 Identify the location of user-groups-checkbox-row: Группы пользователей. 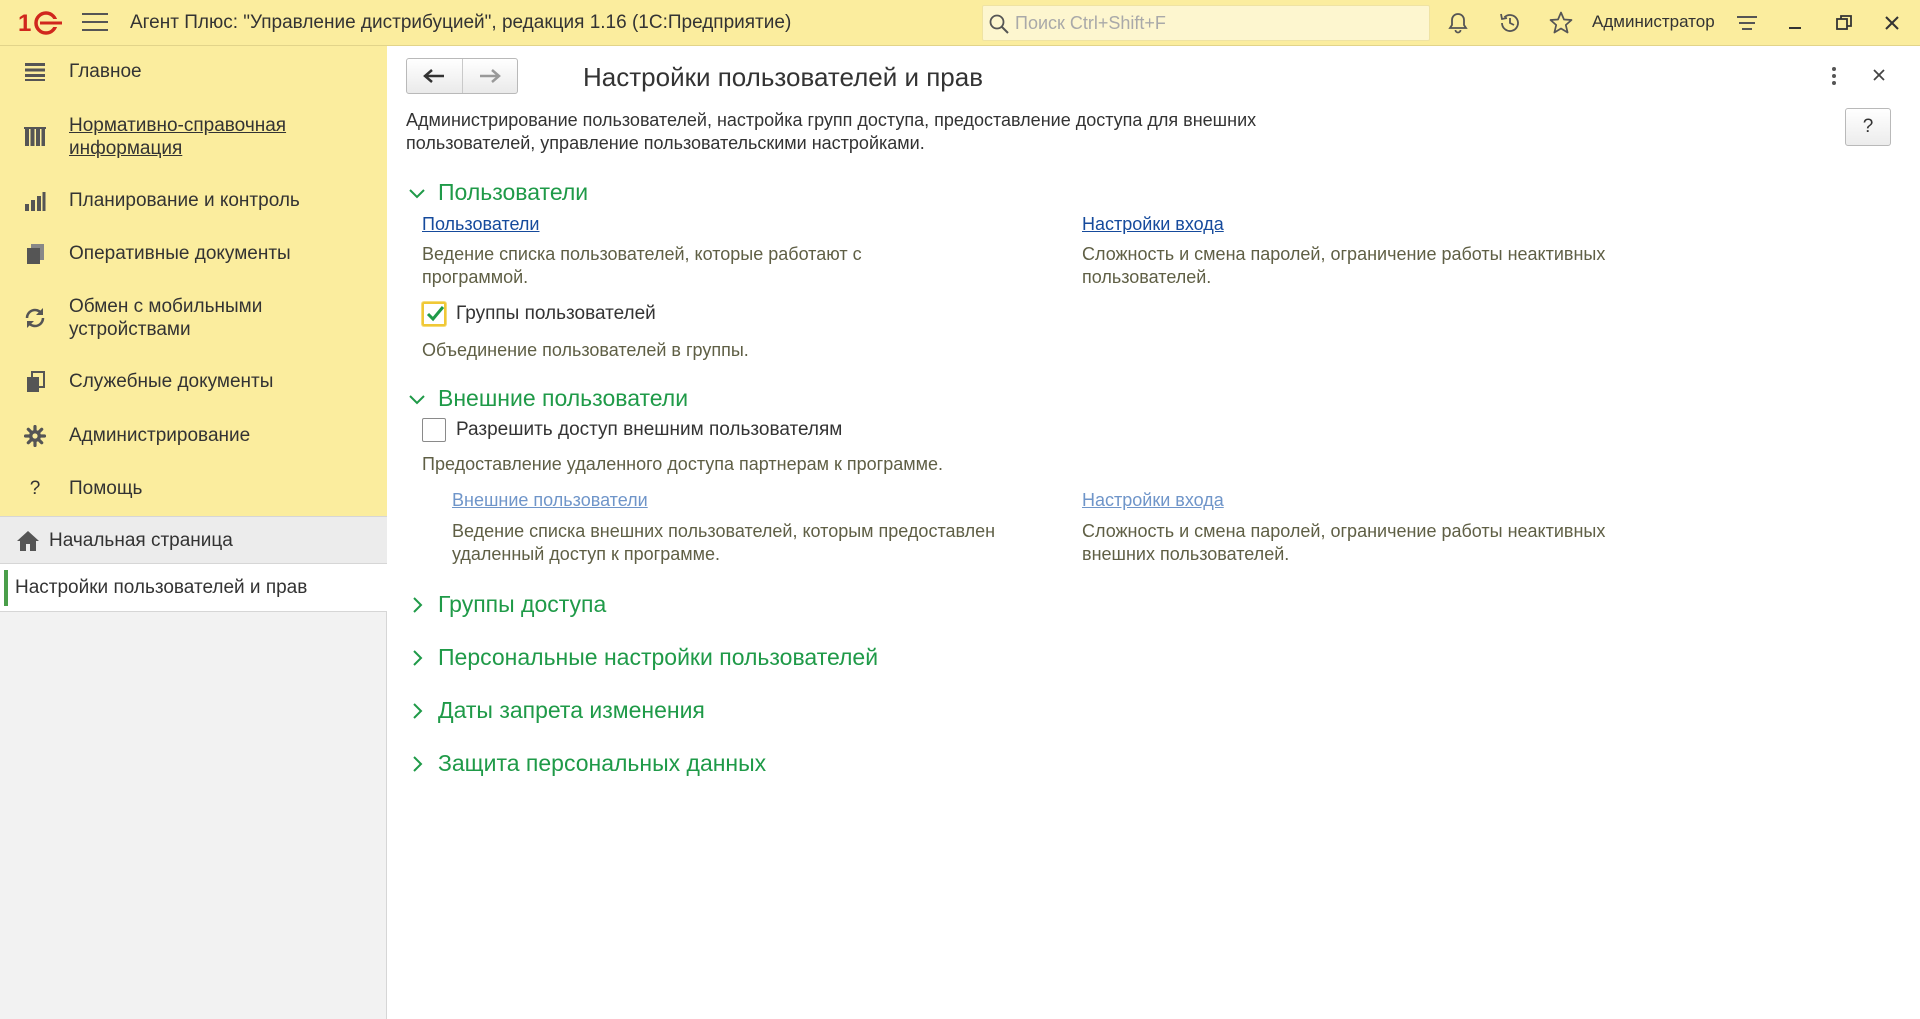
(539, 314).